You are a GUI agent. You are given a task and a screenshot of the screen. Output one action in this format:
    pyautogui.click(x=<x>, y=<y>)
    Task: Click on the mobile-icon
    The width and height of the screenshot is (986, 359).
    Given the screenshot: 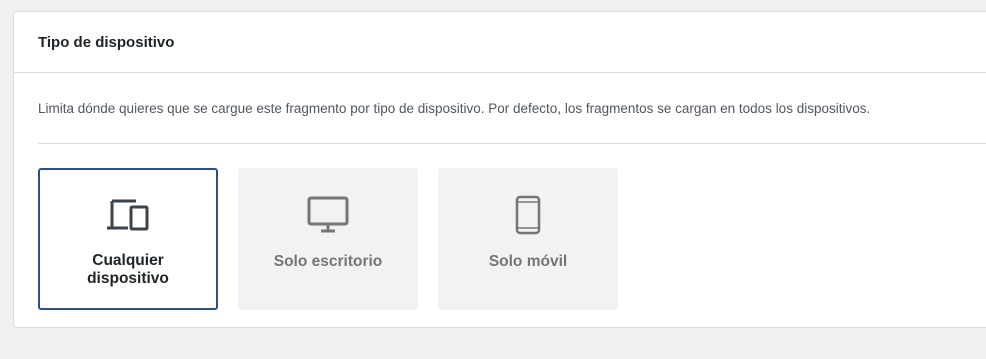 What is the action you would take?
    pyautogui.click(x=528, y=215)
    